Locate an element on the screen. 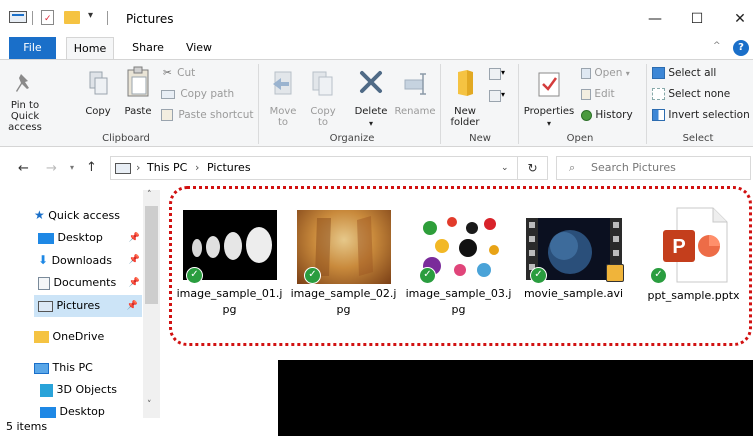  maximize-button: ☐ is located at coordinates (697, 19).